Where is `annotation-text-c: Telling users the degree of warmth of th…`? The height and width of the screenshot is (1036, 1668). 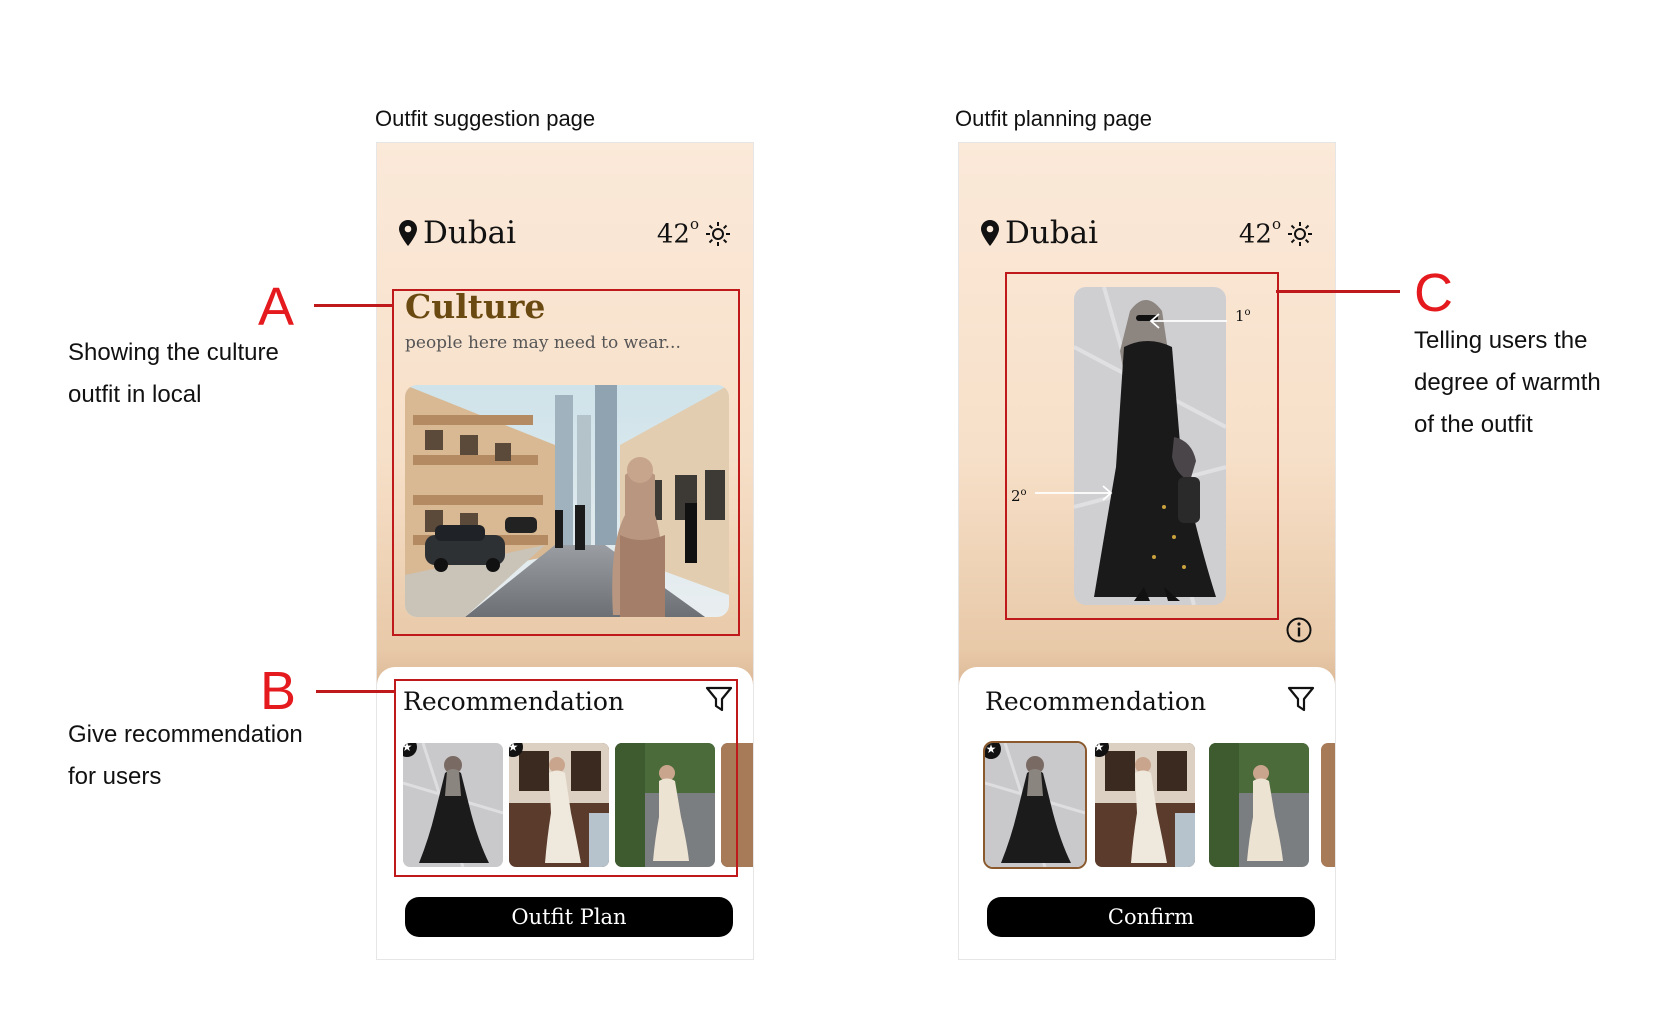 annotation-text-c: Telling users the degree of warmth of th… is located at coordinates (1507, 382).